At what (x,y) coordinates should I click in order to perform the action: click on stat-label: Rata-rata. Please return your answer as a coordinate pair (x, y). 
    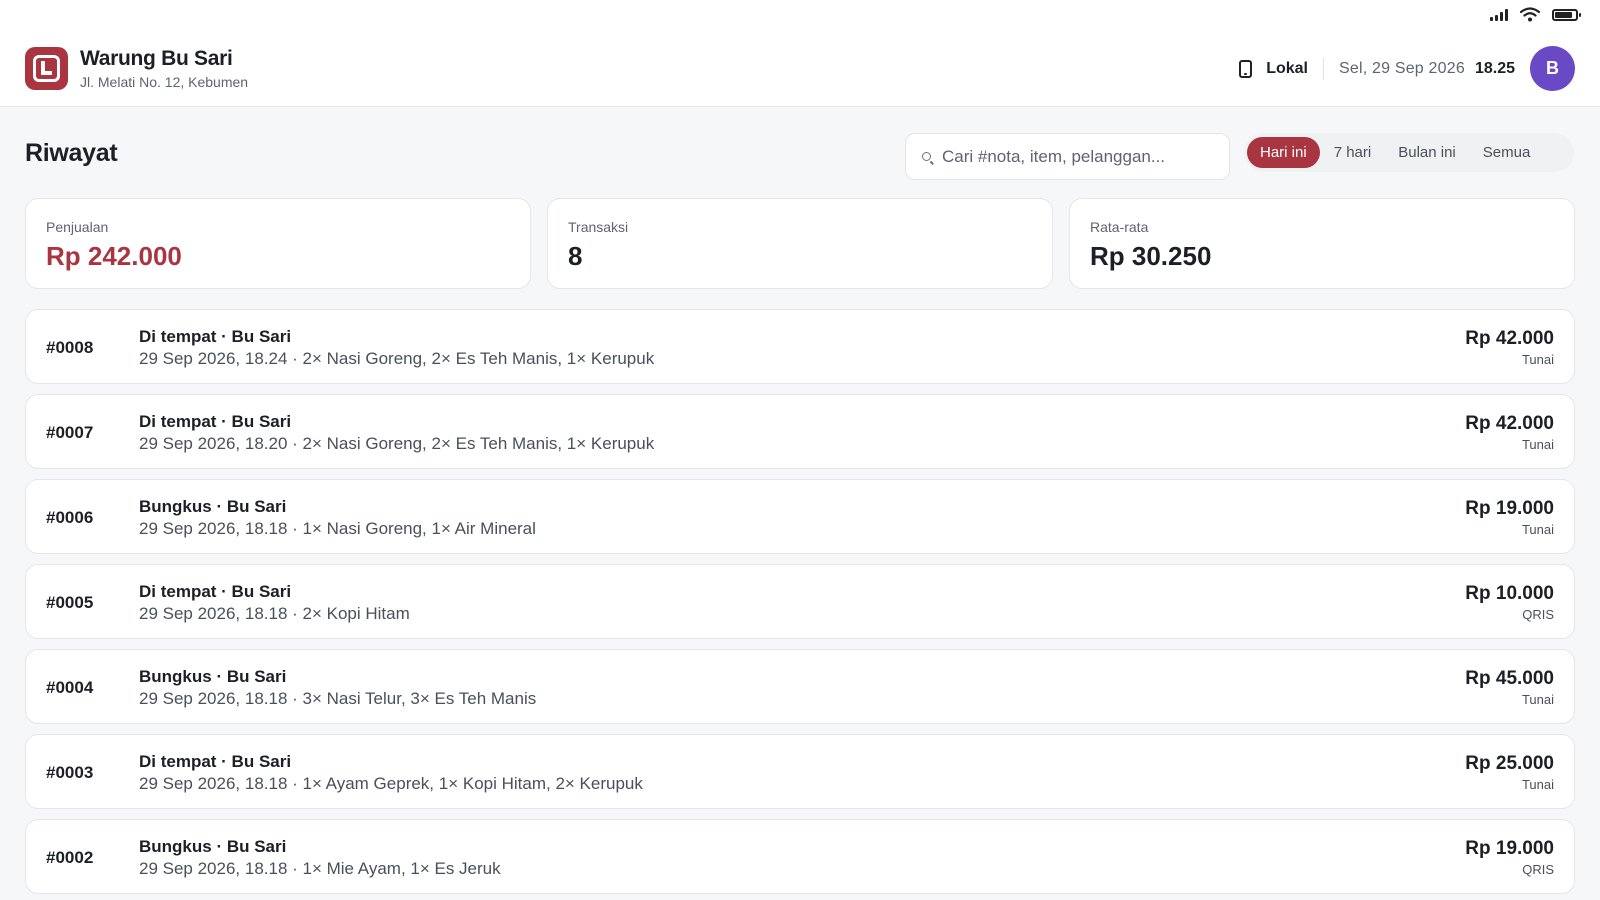
    Looking at the image, I should click on (1119, 227).